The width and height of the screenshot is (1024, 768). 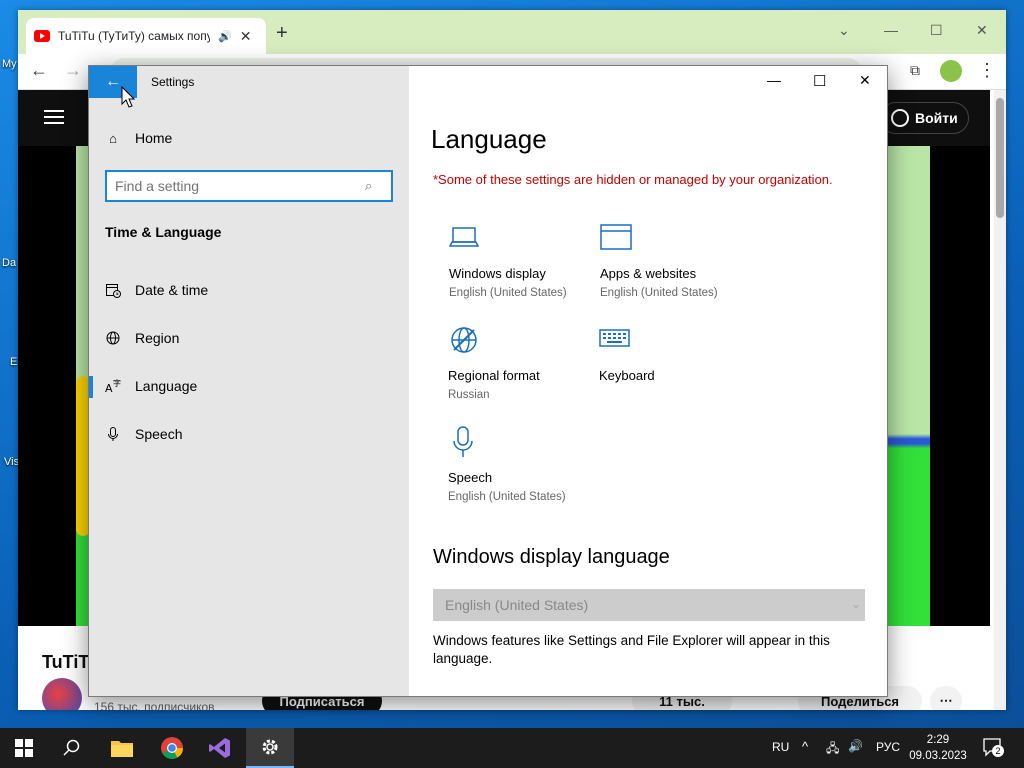 I want to click on start-button, so click(x=24, y=748).